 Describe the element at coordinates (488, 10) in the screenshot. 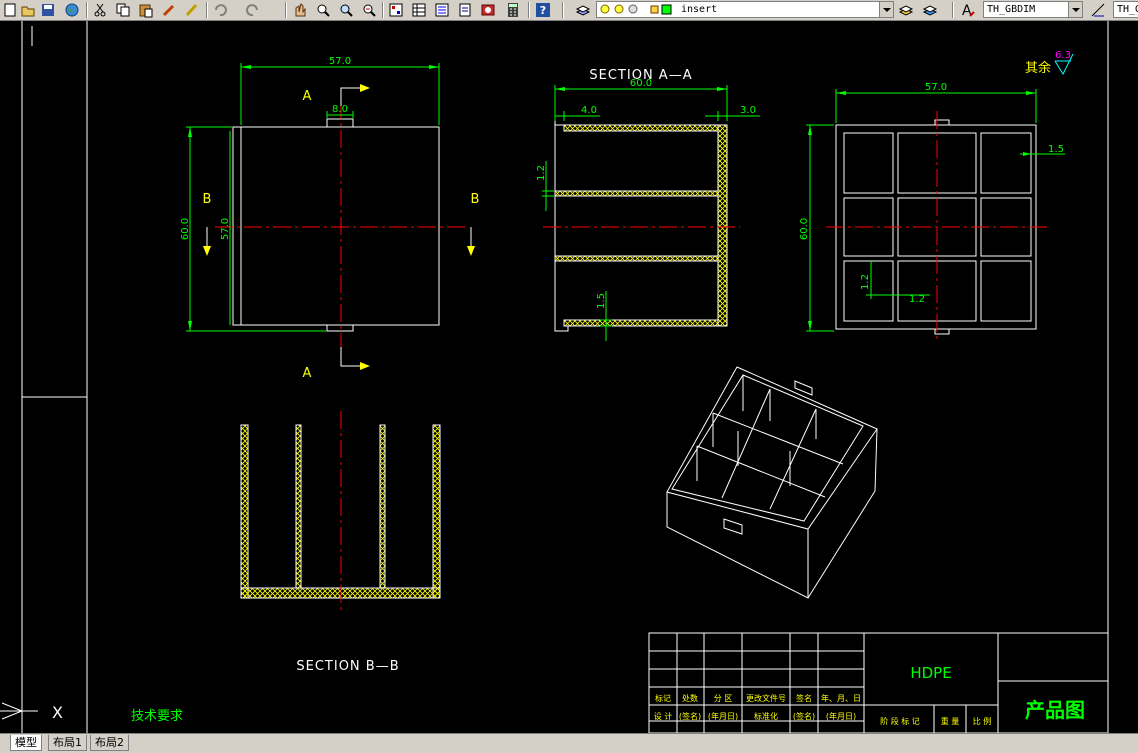

I see `markup-icon` at that location.